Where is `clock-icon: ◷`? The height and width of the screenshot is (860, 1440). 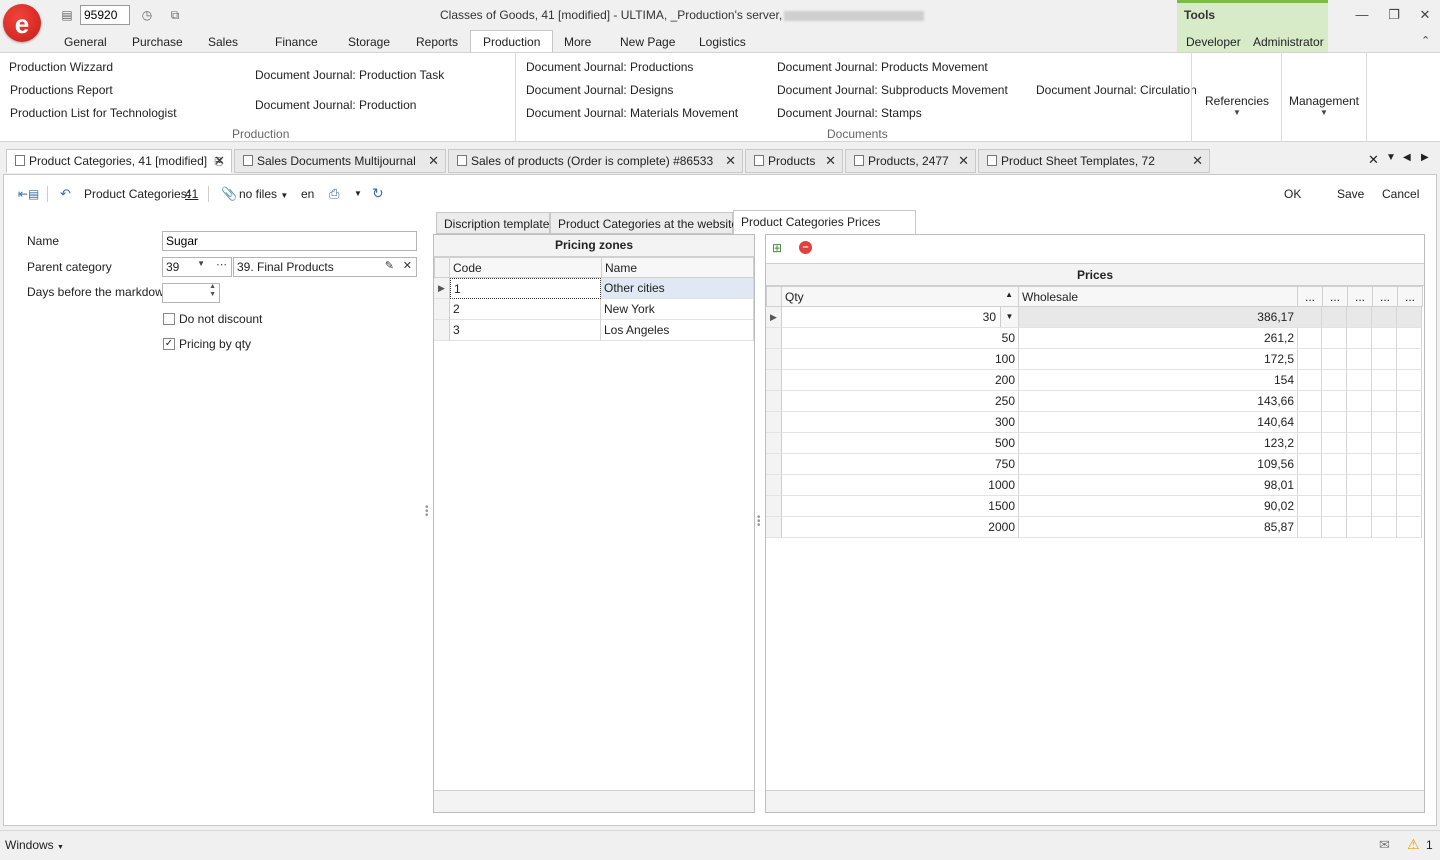 clock-icon: ◷ is located at coordinates (147, 15).